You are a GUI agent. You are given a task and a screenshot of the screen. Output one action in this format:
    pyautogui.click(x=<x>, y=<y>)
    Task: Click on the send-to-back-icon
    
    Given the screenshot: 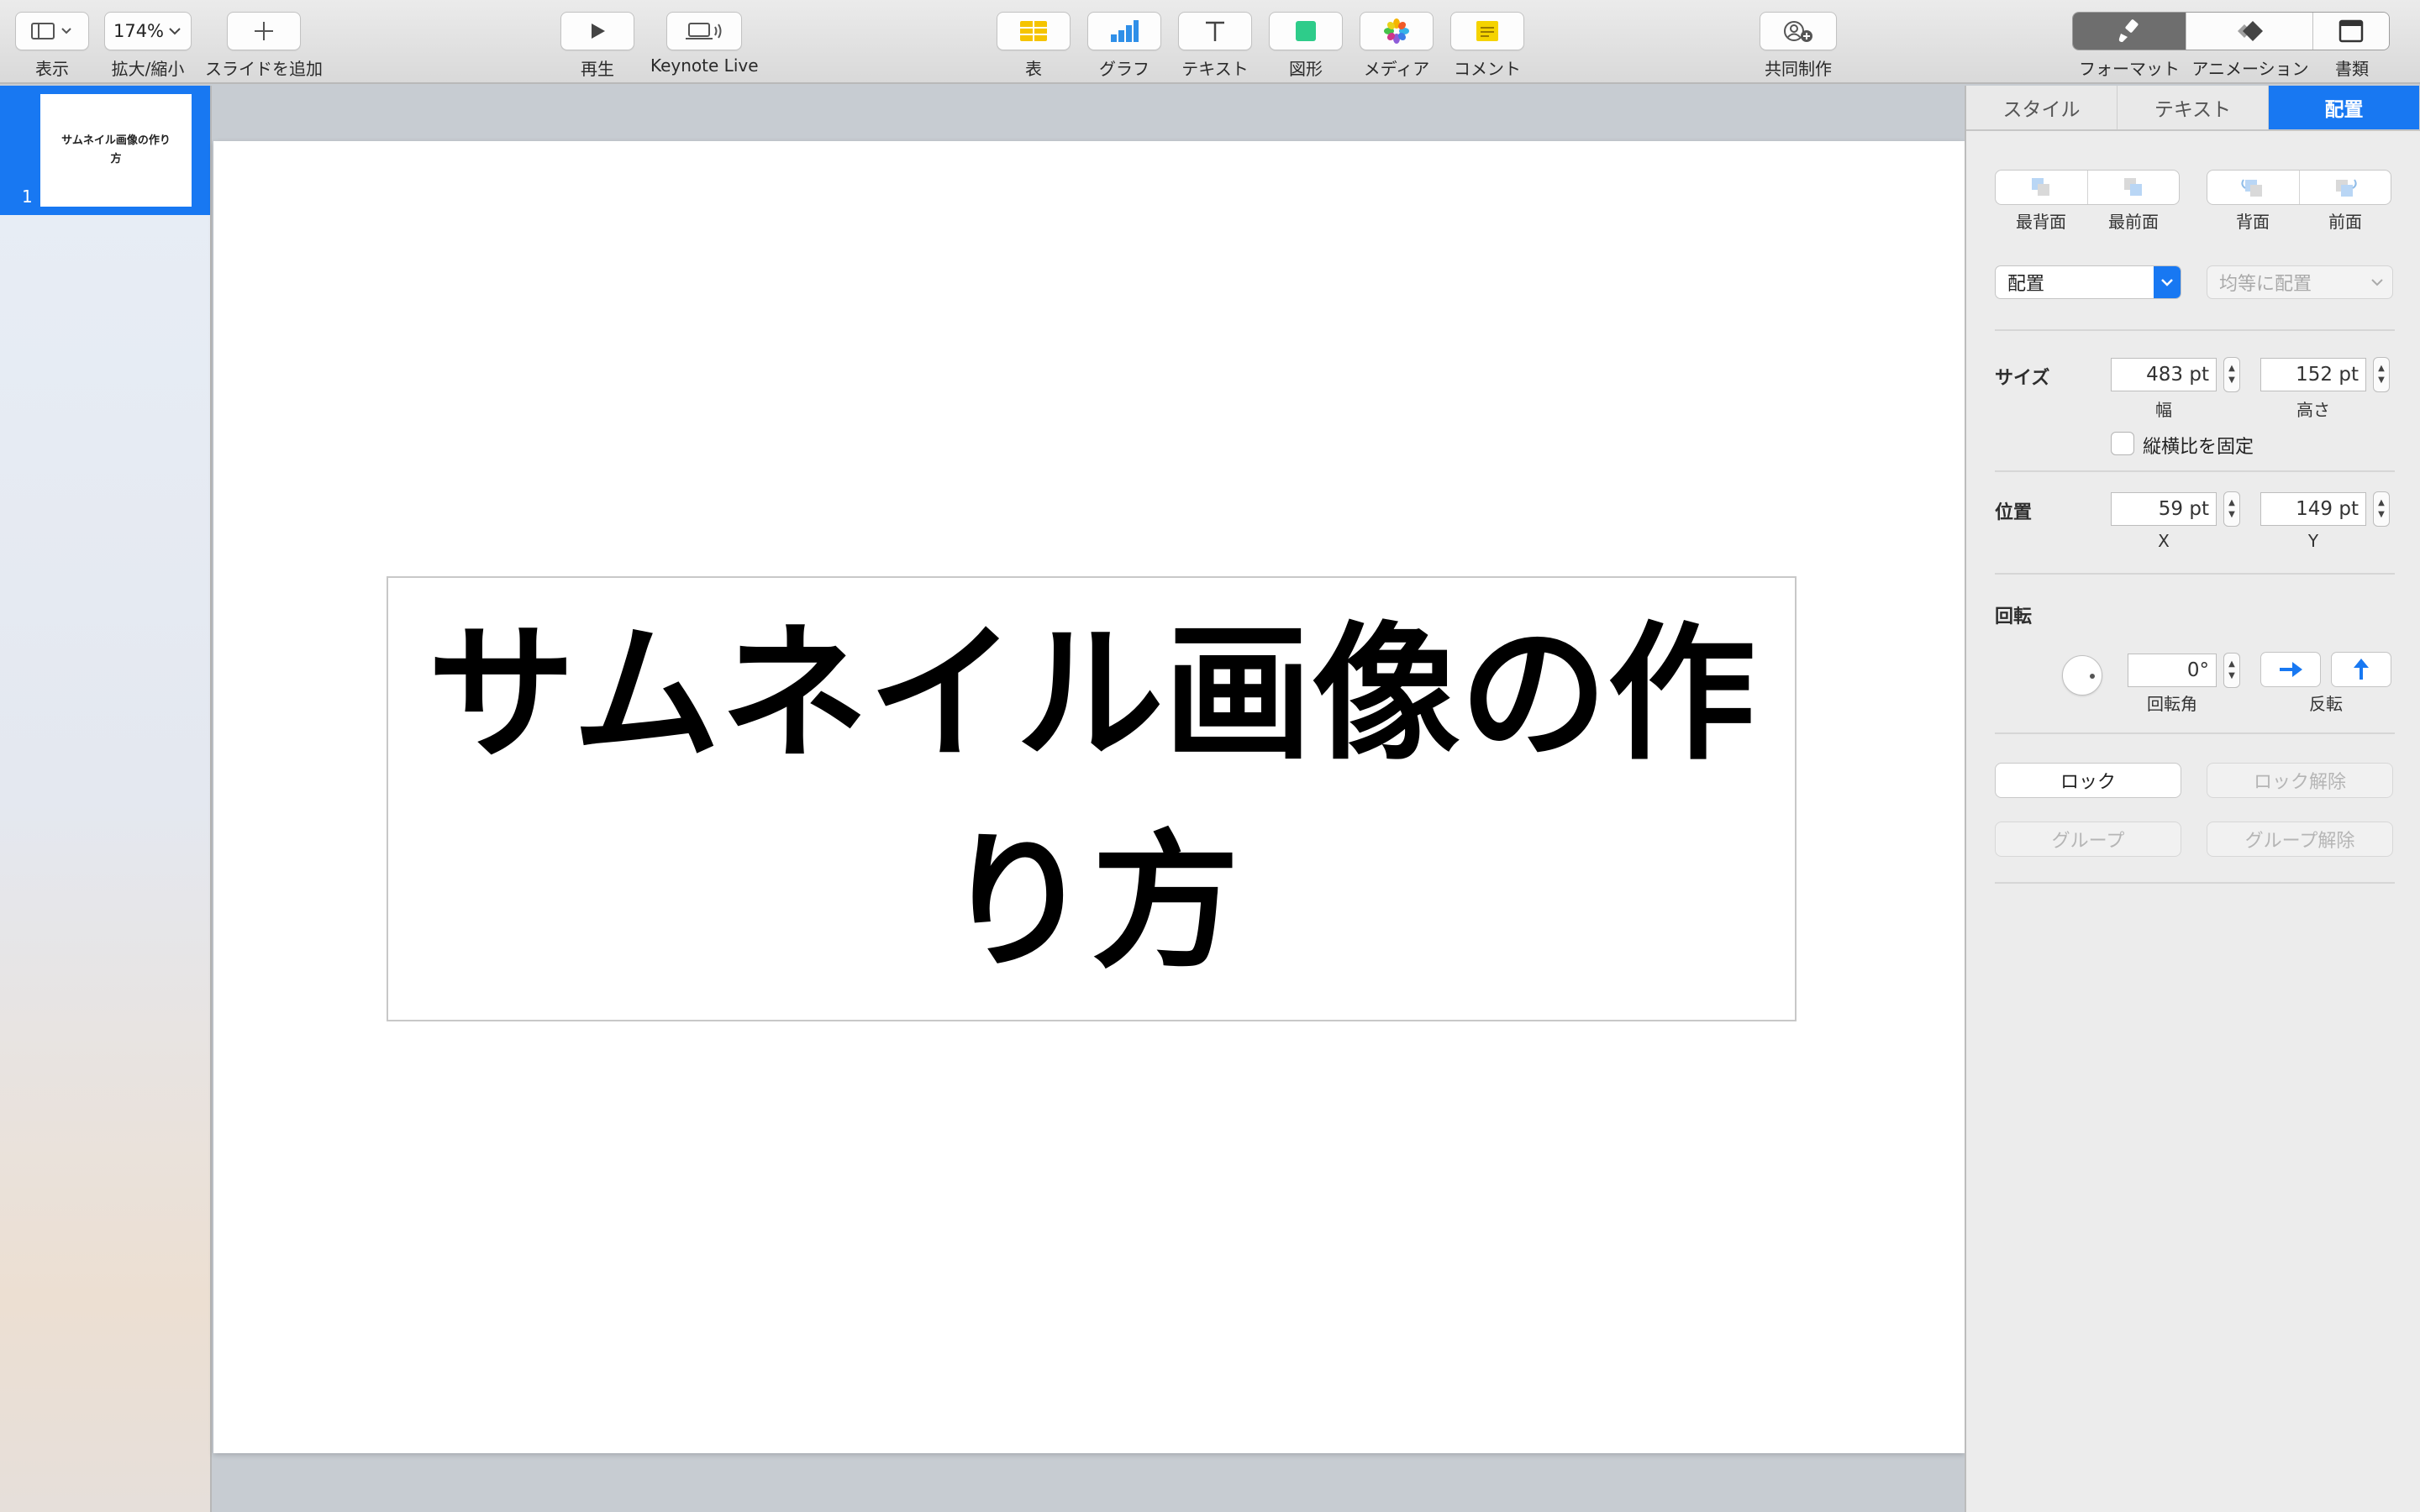 What is the action you would take?
    pyautogui.click(x=2041, y=187)
    